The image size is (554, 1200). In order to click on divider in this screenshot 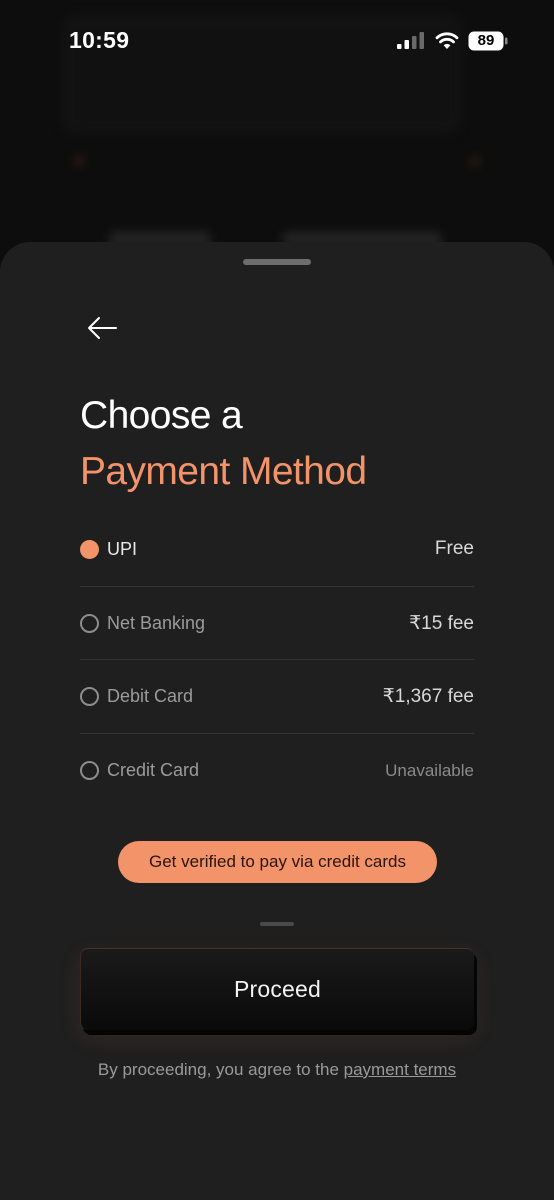, I will do `click(277, 924)`.